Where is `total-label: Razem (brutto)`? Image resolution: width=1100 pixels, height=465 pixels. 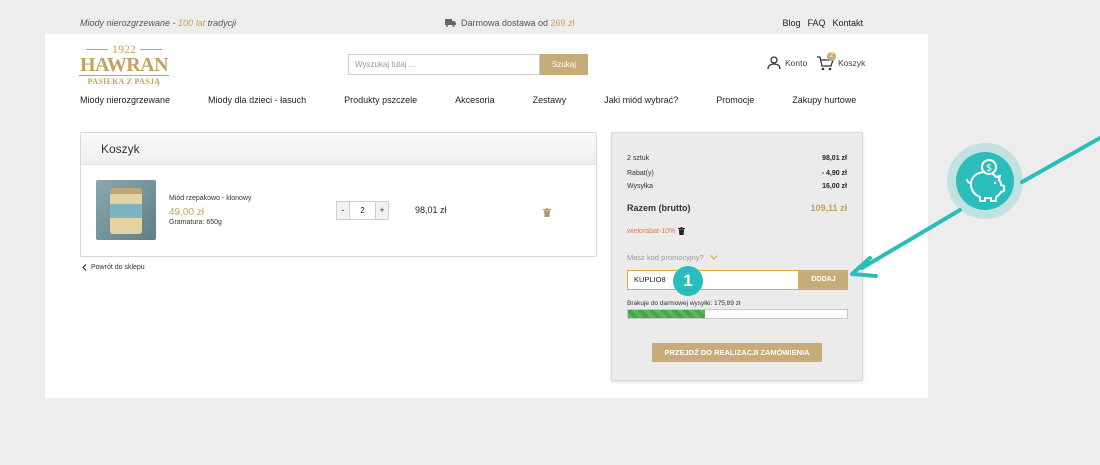
total-label: Razem (brutto) is located at coordinates (659, 208).